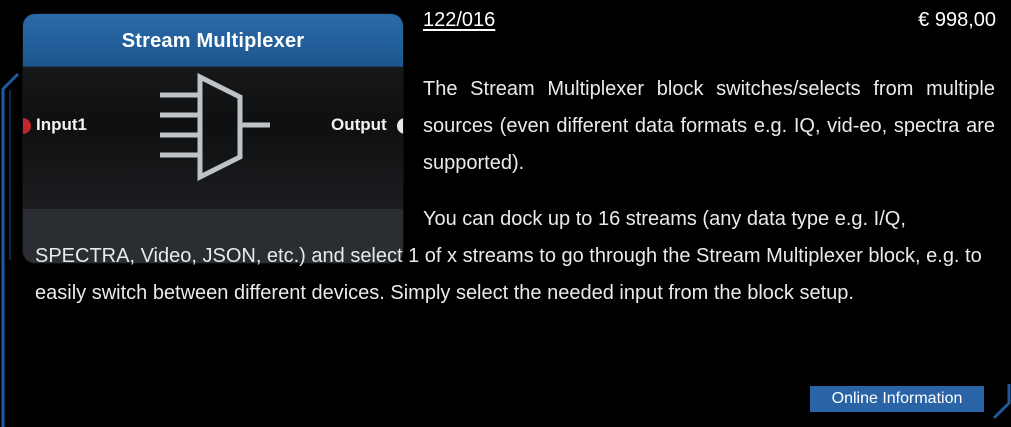  What do you see at coordinates (459, 20) in the screenshot?
I see `part-number-link: 122/016` at bounding box center [459, 20].